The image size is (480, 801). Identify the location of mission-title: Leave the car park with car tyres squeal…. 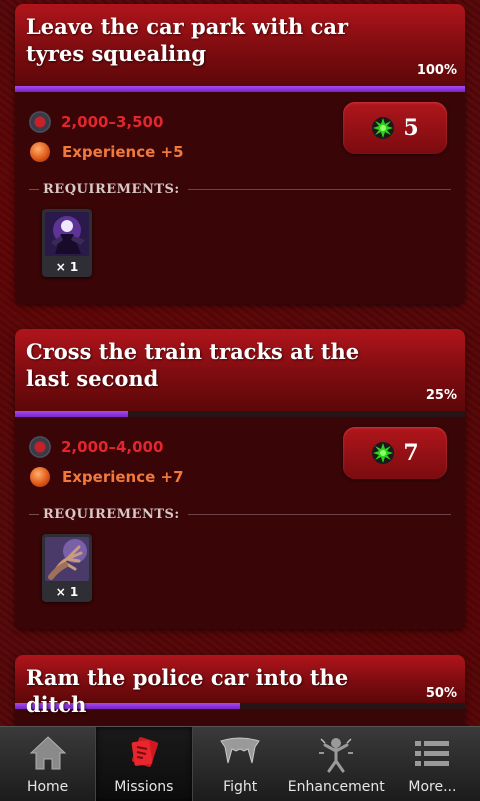
(187, 40).